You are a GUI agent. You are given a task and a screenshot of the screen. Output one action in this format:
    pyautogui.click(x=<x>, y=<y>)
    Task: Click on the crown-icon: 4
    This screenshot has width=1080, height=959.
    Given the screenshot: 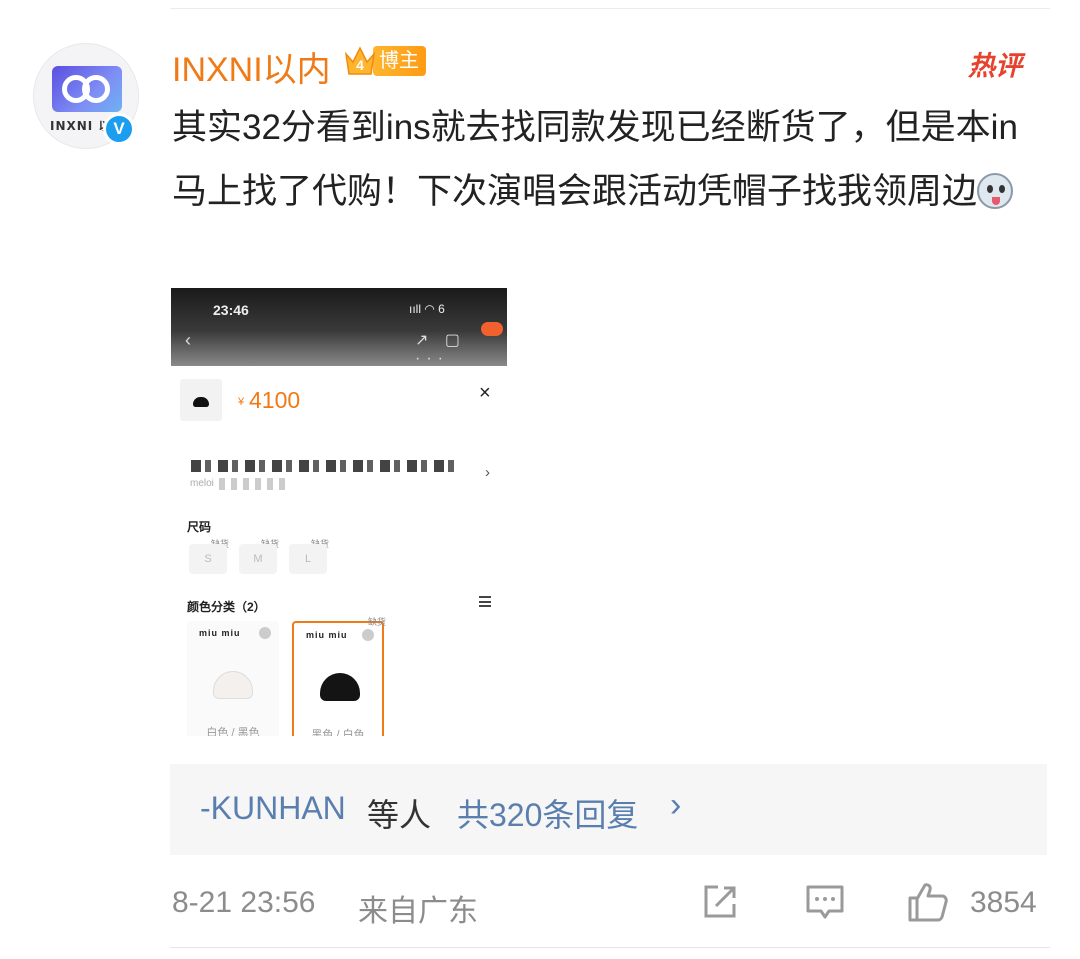 What is the action you would take?
    pyautogui.click(x=360, y=61)
    